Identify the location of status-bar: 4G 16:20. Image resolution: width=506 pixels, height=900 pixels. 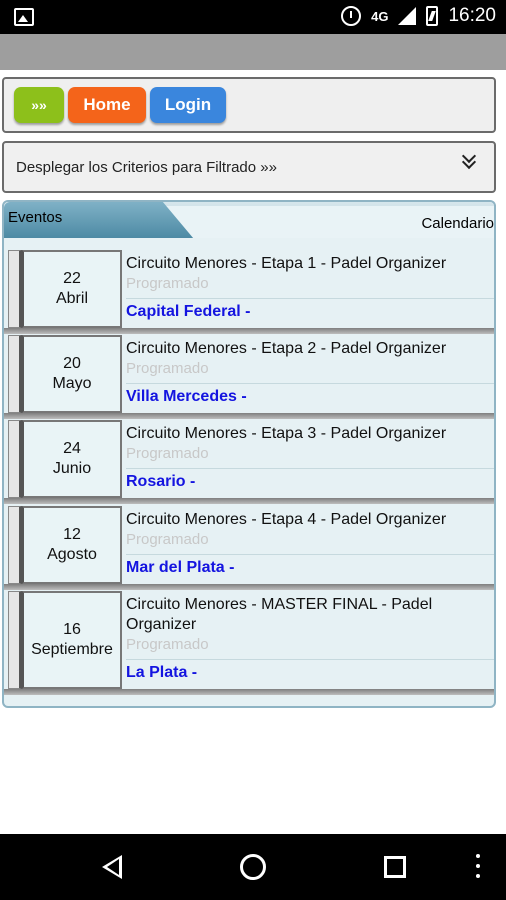
(253, 17).